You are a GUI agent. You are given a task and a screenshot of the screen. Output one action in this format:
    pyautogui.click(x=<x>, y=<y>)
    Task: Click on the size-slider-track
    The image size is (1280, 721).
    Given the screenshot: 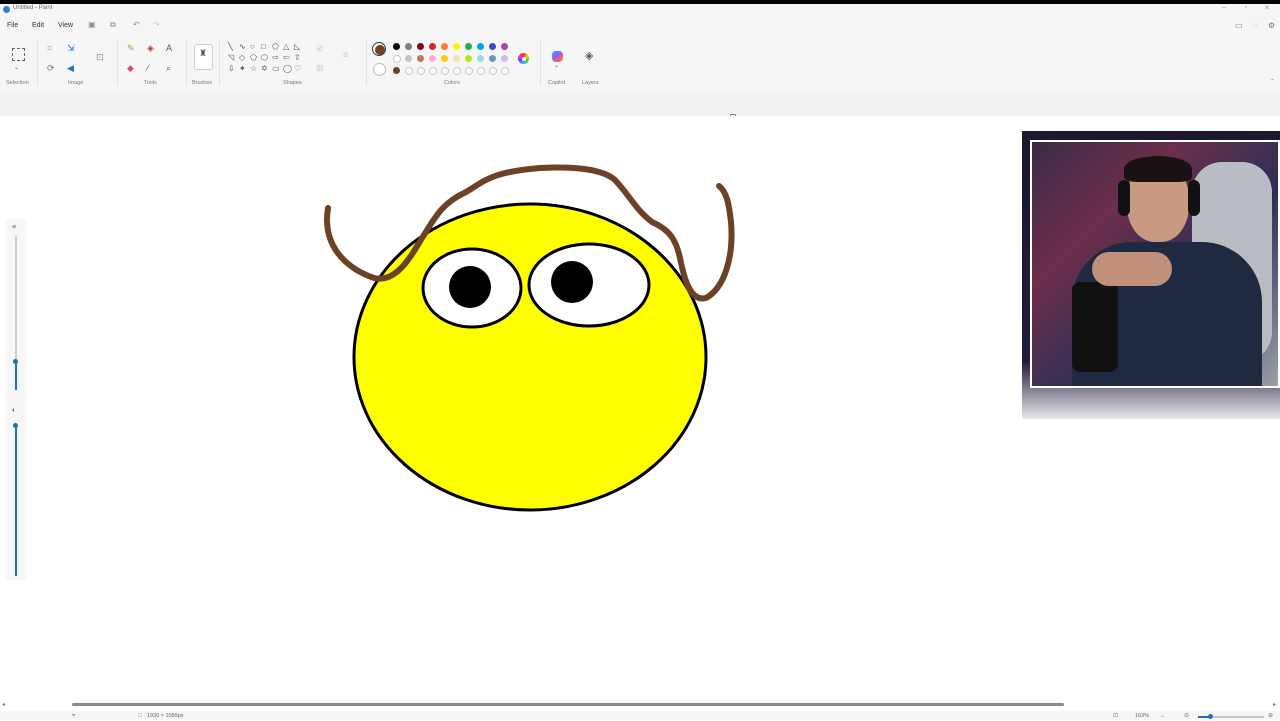 What is the action you would take?
    pyautogui.click(x=16, y=299)
    